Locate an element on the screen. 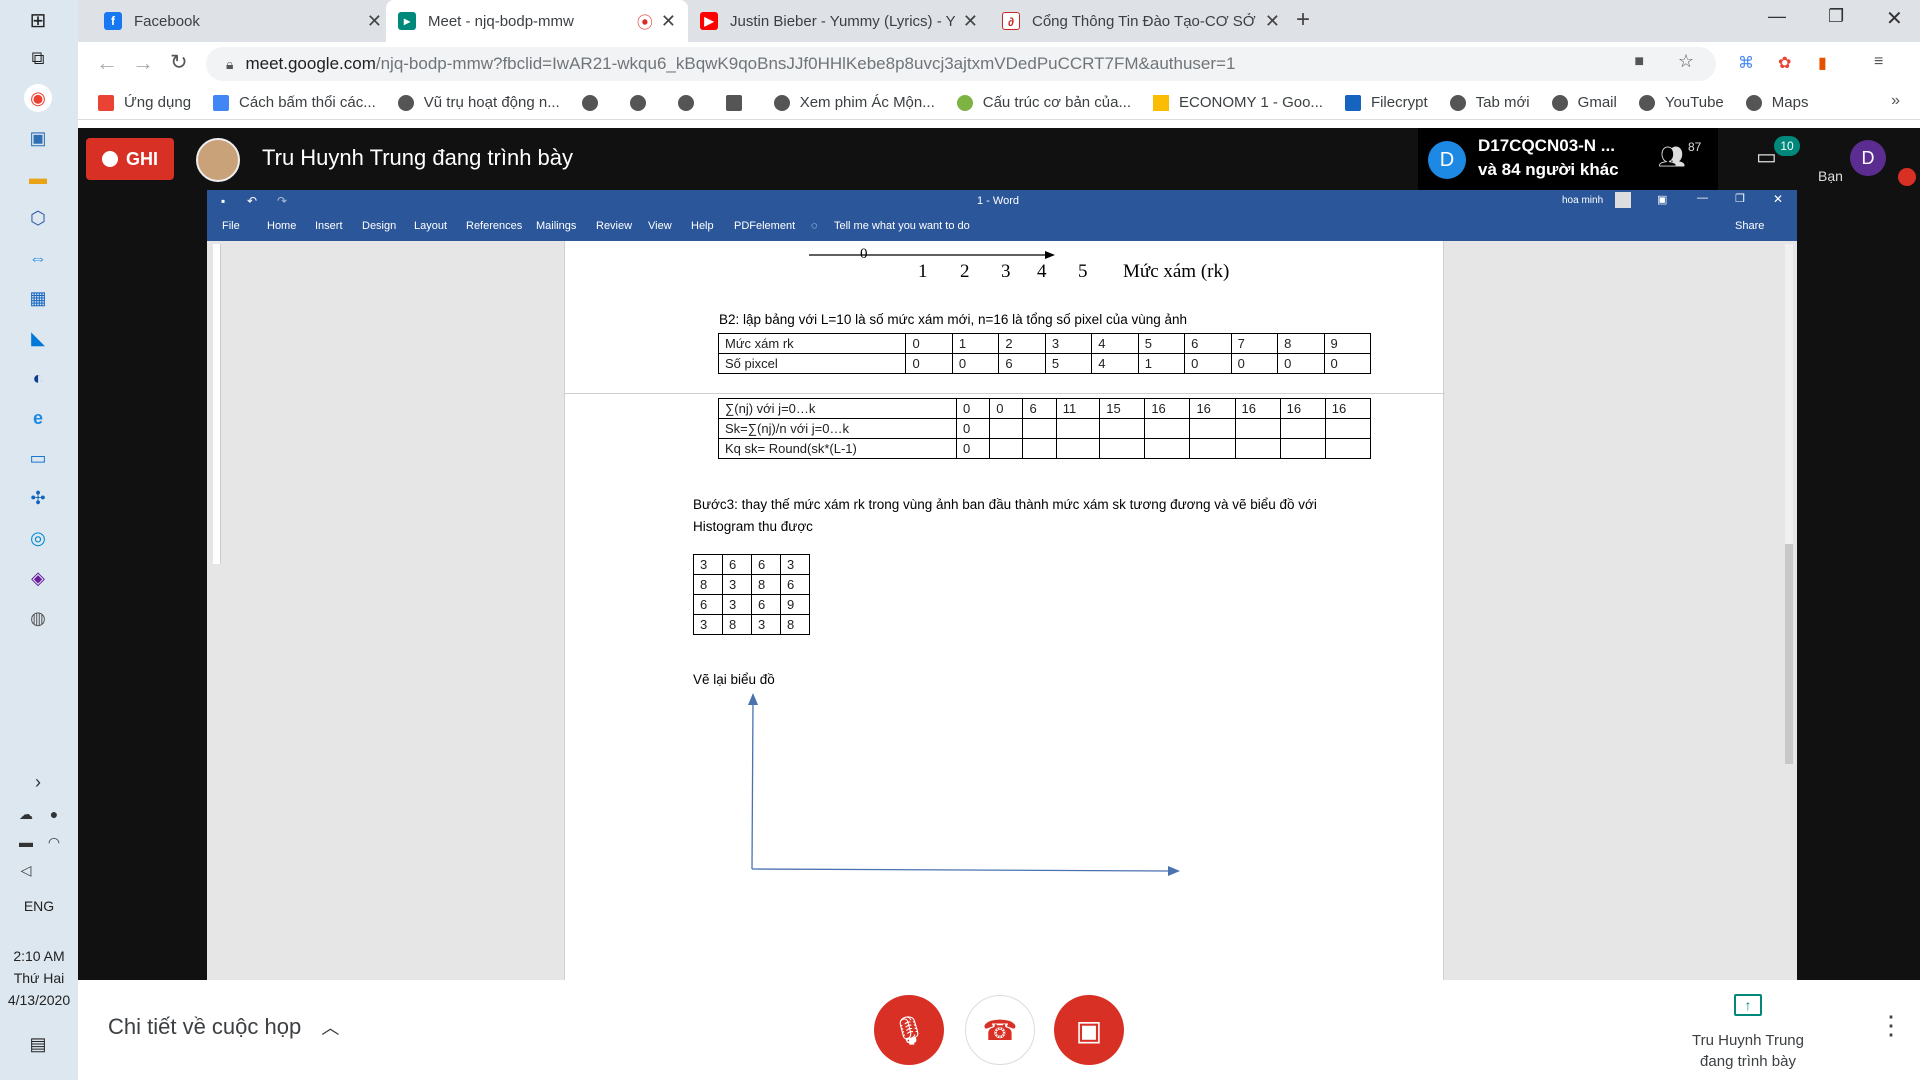  axis-tick: 5 is located at coordinates (1083, 271).